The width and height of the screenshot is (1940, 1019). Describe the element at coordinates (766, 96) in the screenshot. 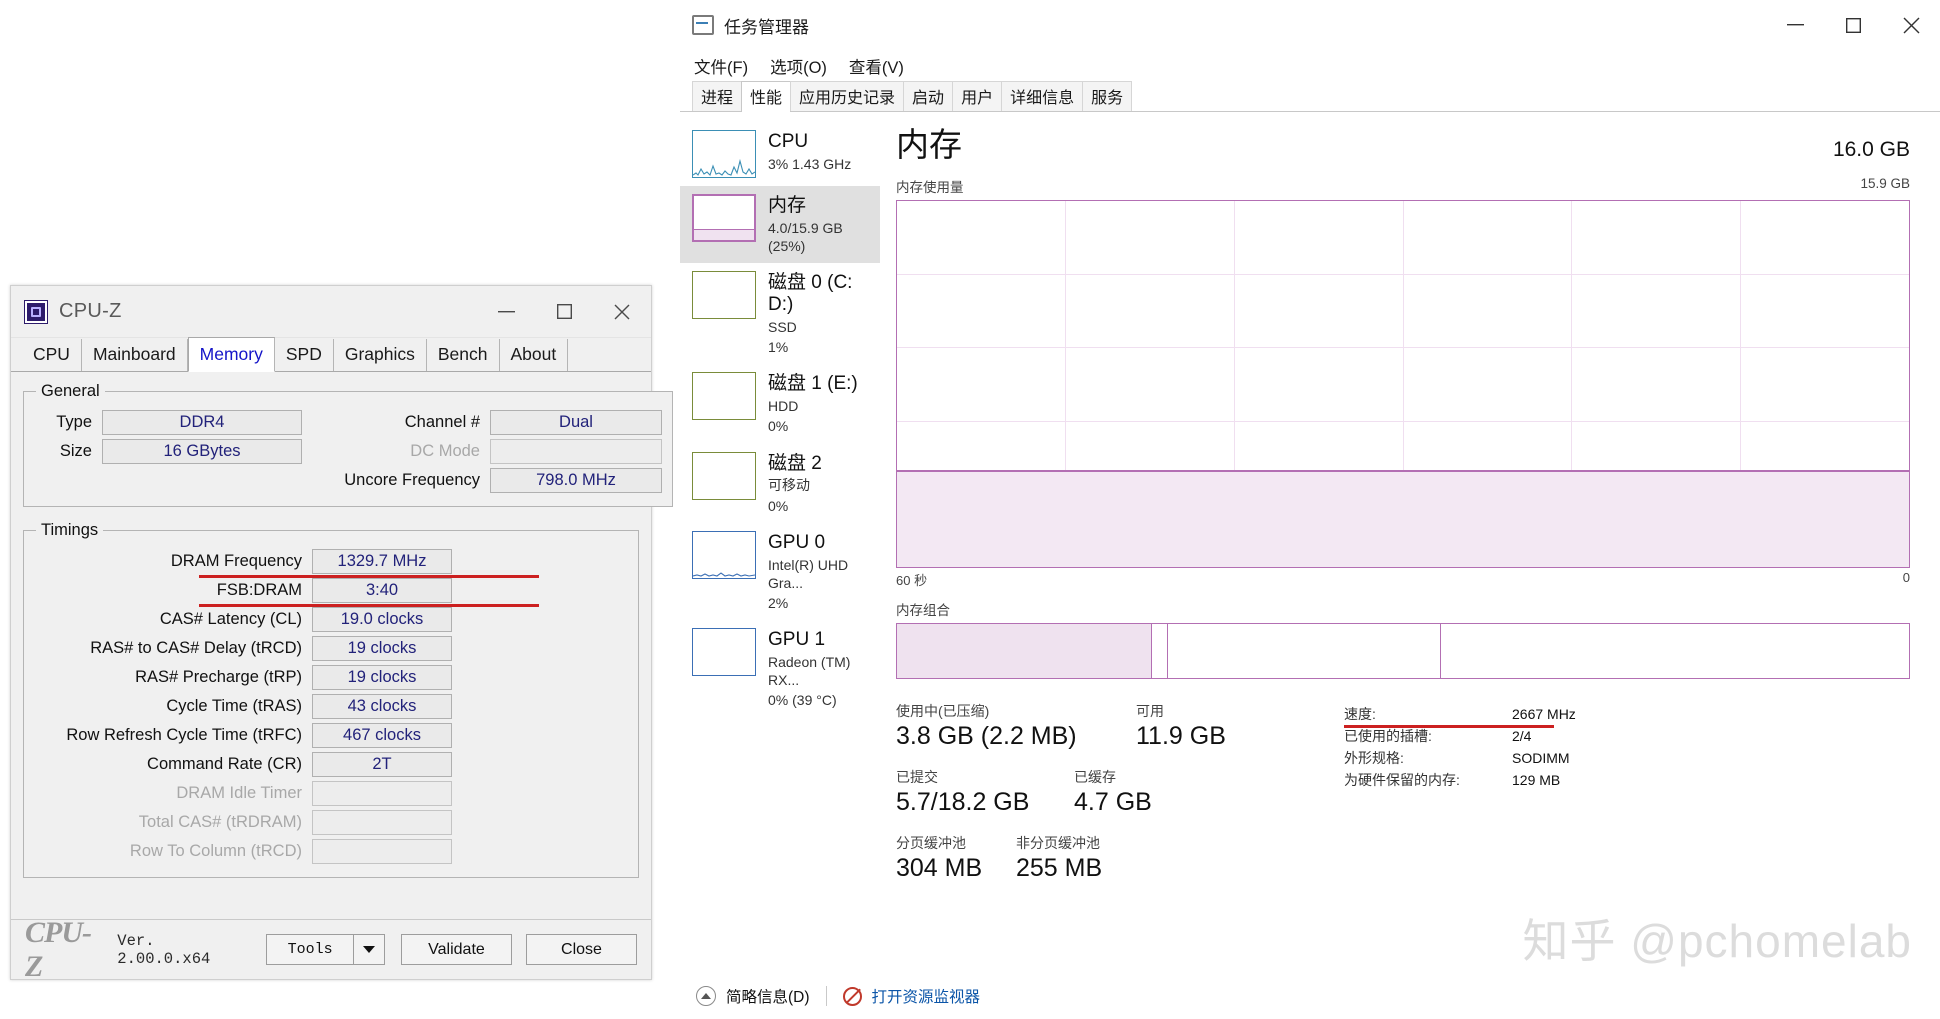

I see `tab-performance: 性能` at that location.